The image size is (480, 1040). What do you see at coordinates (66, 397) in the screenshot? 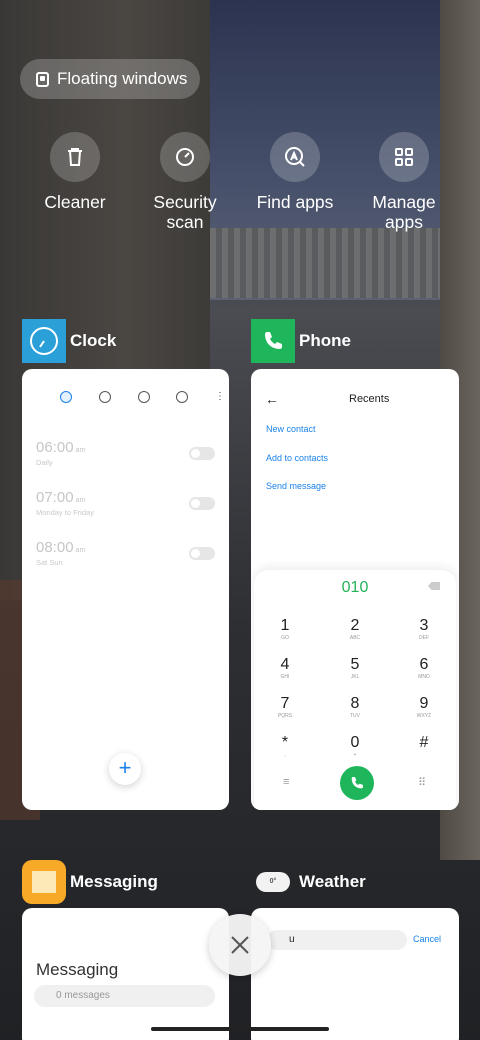
I see `alarm-icon` at bounding box center [66, 397].